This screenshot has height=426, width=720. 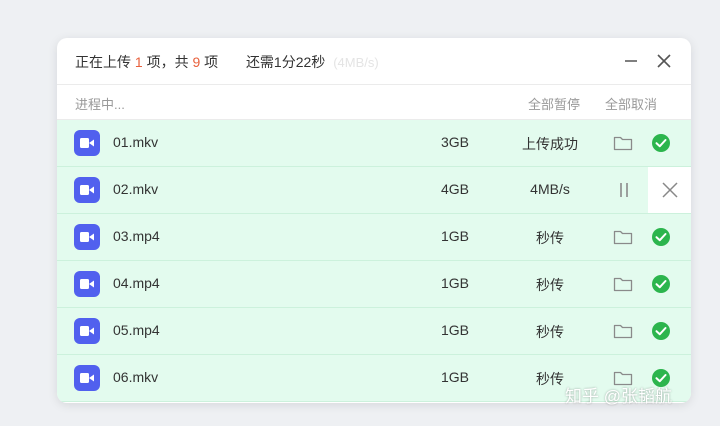 I want to click on file-size: 4GB, so click(x=454, y=189).